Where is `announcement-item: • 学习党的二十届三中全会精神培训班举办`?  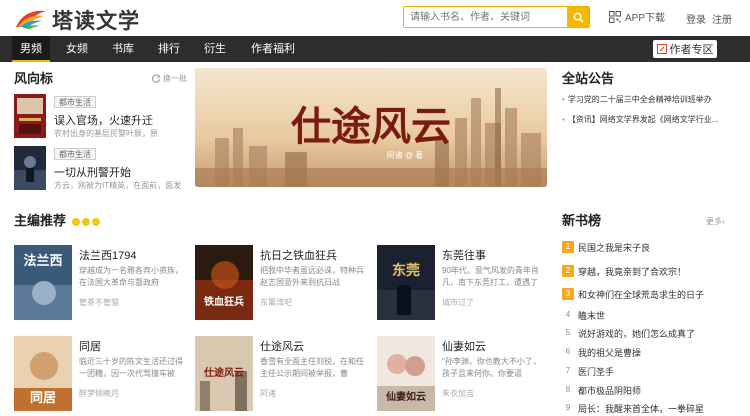
announcement-item: • 学习党的二十届三中全会精神培训班举办 is located at coordinates (652, 99).